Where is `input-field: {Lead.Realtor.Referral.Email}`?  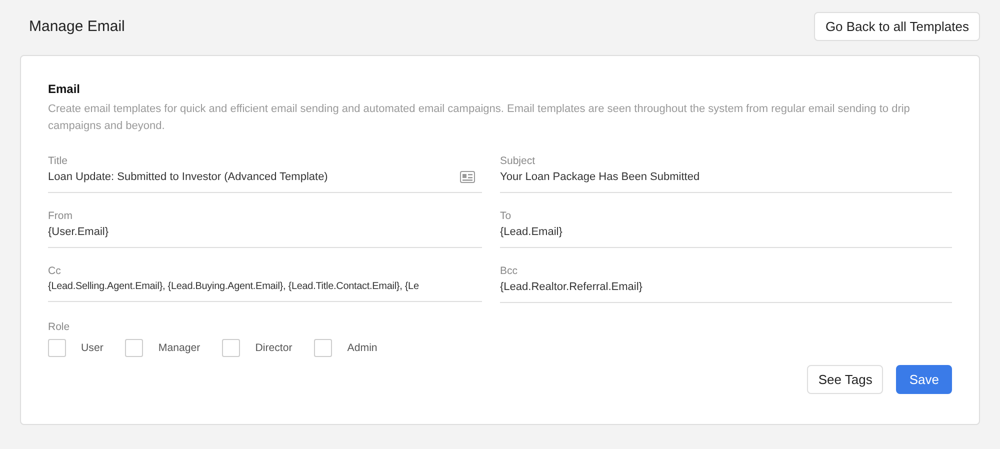
input-field: {Lead.Realtor.Referral.Email} is located at coordinates (726, 291).